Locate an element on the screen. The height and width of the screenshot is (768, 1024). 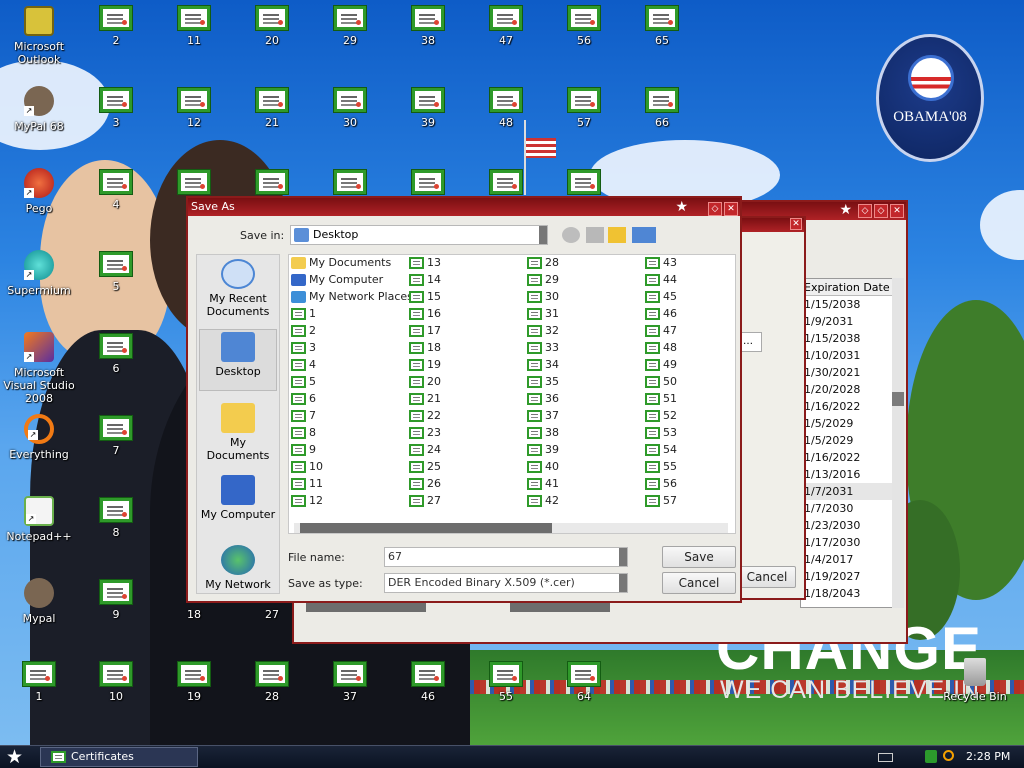
file-list-item: 31 is located at coordinates (543, 314).